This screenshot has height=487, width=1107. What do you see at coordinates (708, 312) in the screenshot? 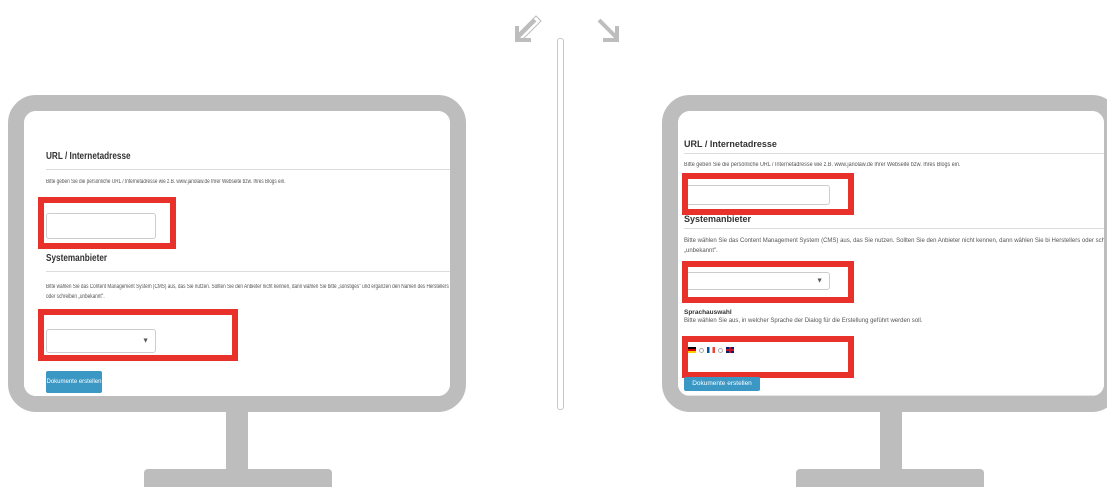
I see `language-heading: Sprachauswahl` at bounding box center [708, 312].